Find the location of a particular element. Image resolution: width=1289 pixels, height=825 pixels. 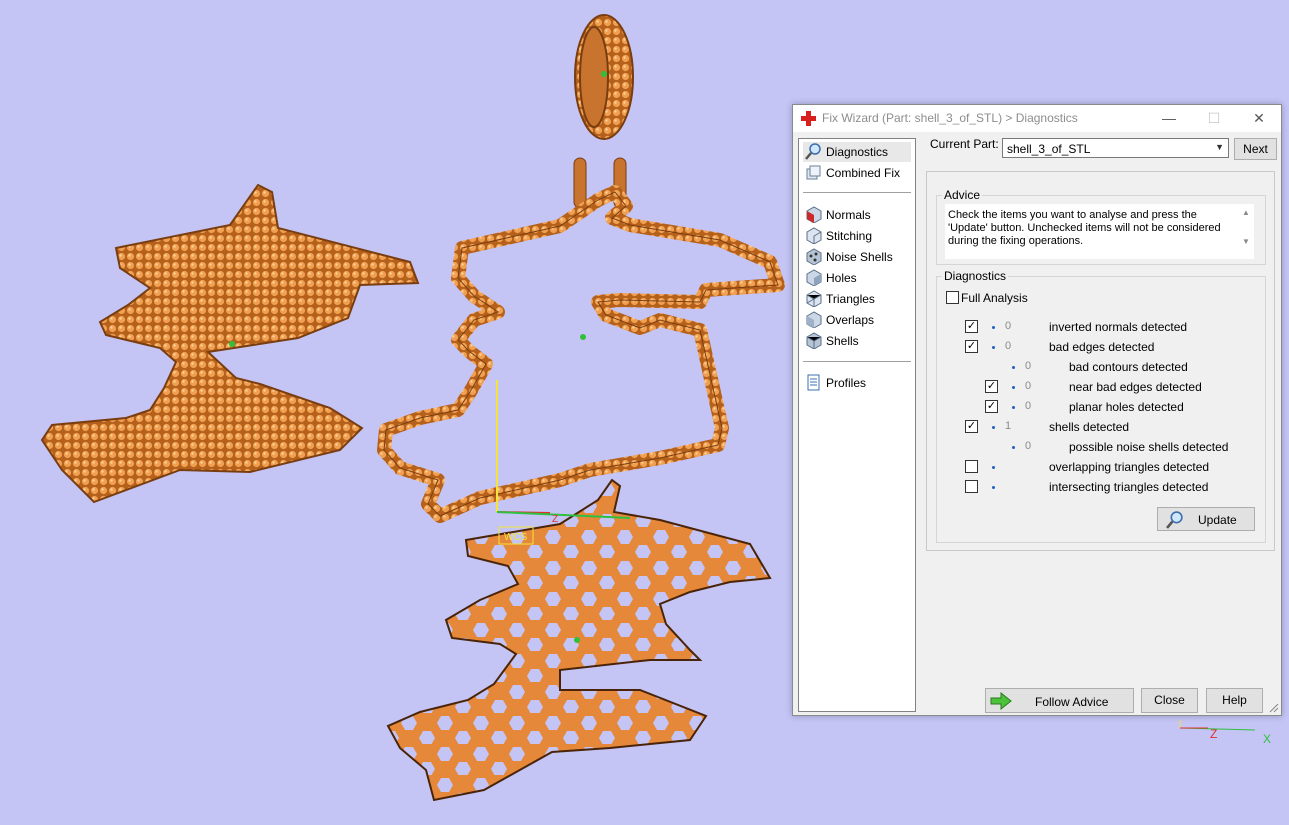

bad-edges-label: bad edges detected is located at coordinates (1102, 347).